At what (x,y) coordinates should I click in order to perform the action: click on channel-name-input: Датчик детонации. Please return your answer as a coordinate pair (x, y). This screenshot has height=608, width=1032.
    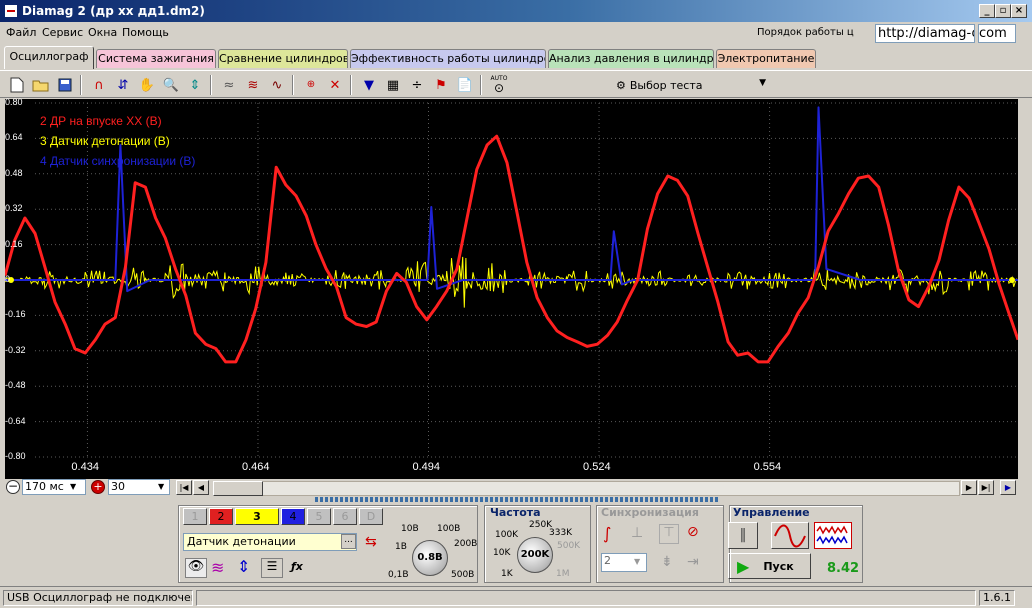
    Looking at the image, I should click on (270, 542).